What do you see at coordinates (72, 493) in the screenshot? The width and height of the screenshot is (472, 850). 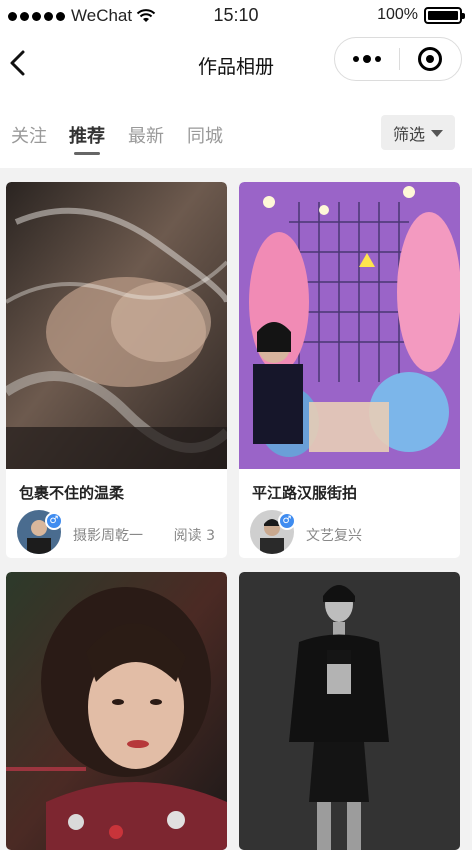 I see `album-title: 包裹不住的温柔` at bounding box center [72, 493].